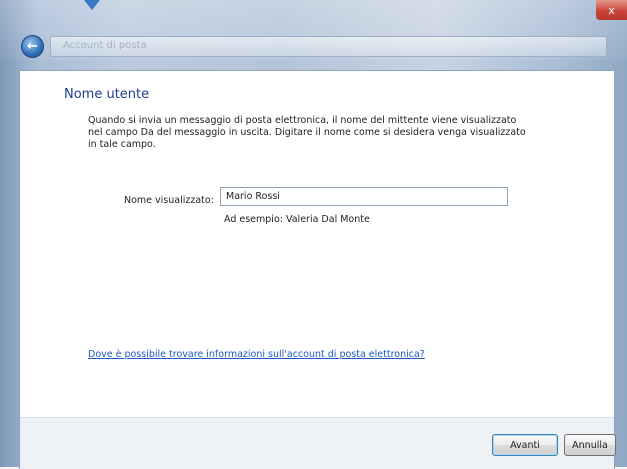 This screenshot has width=627, height=469. Describe the element at coordinates (105, 45) in the screenshot. I see `address-text: Account di posta` at that location.